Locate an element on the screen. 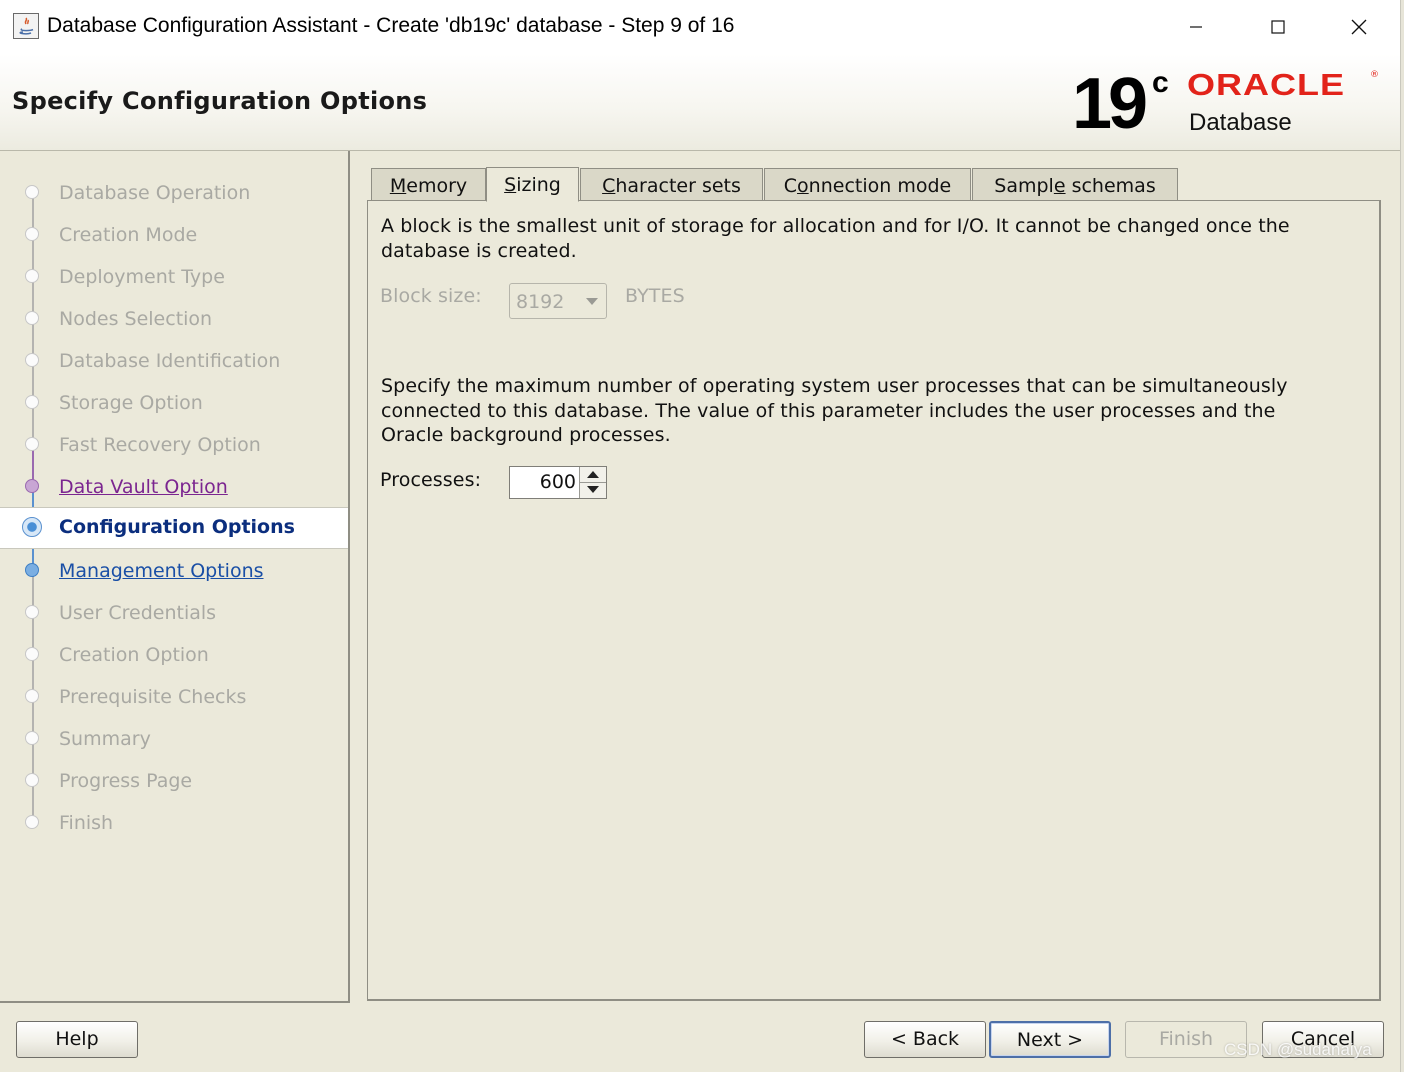  spinner-up-button is located at coordinates (593, 475).